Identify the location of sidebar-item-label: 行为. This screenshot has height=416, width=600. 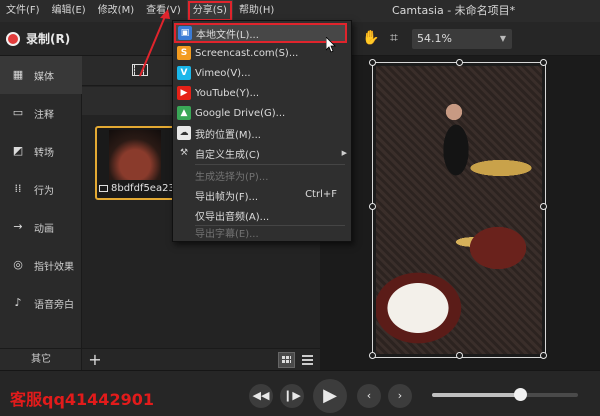
(44, 191).